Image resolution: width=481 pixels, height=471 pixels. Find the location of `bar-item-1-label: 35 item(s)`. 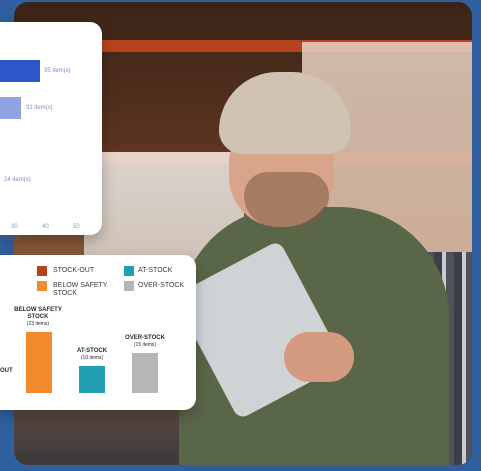

bar-item-1-label: 35 item(s) is located at coordinates (57, 71).